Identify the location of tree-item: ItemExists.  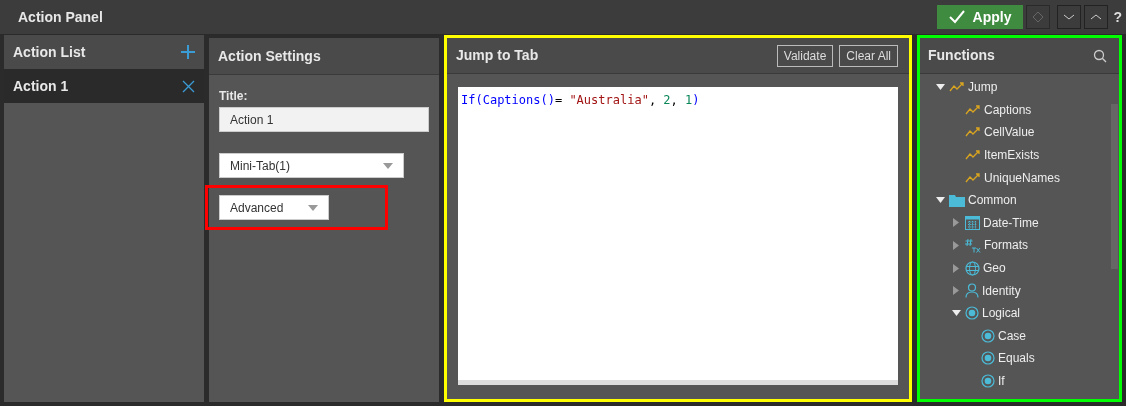
(1015, 155).